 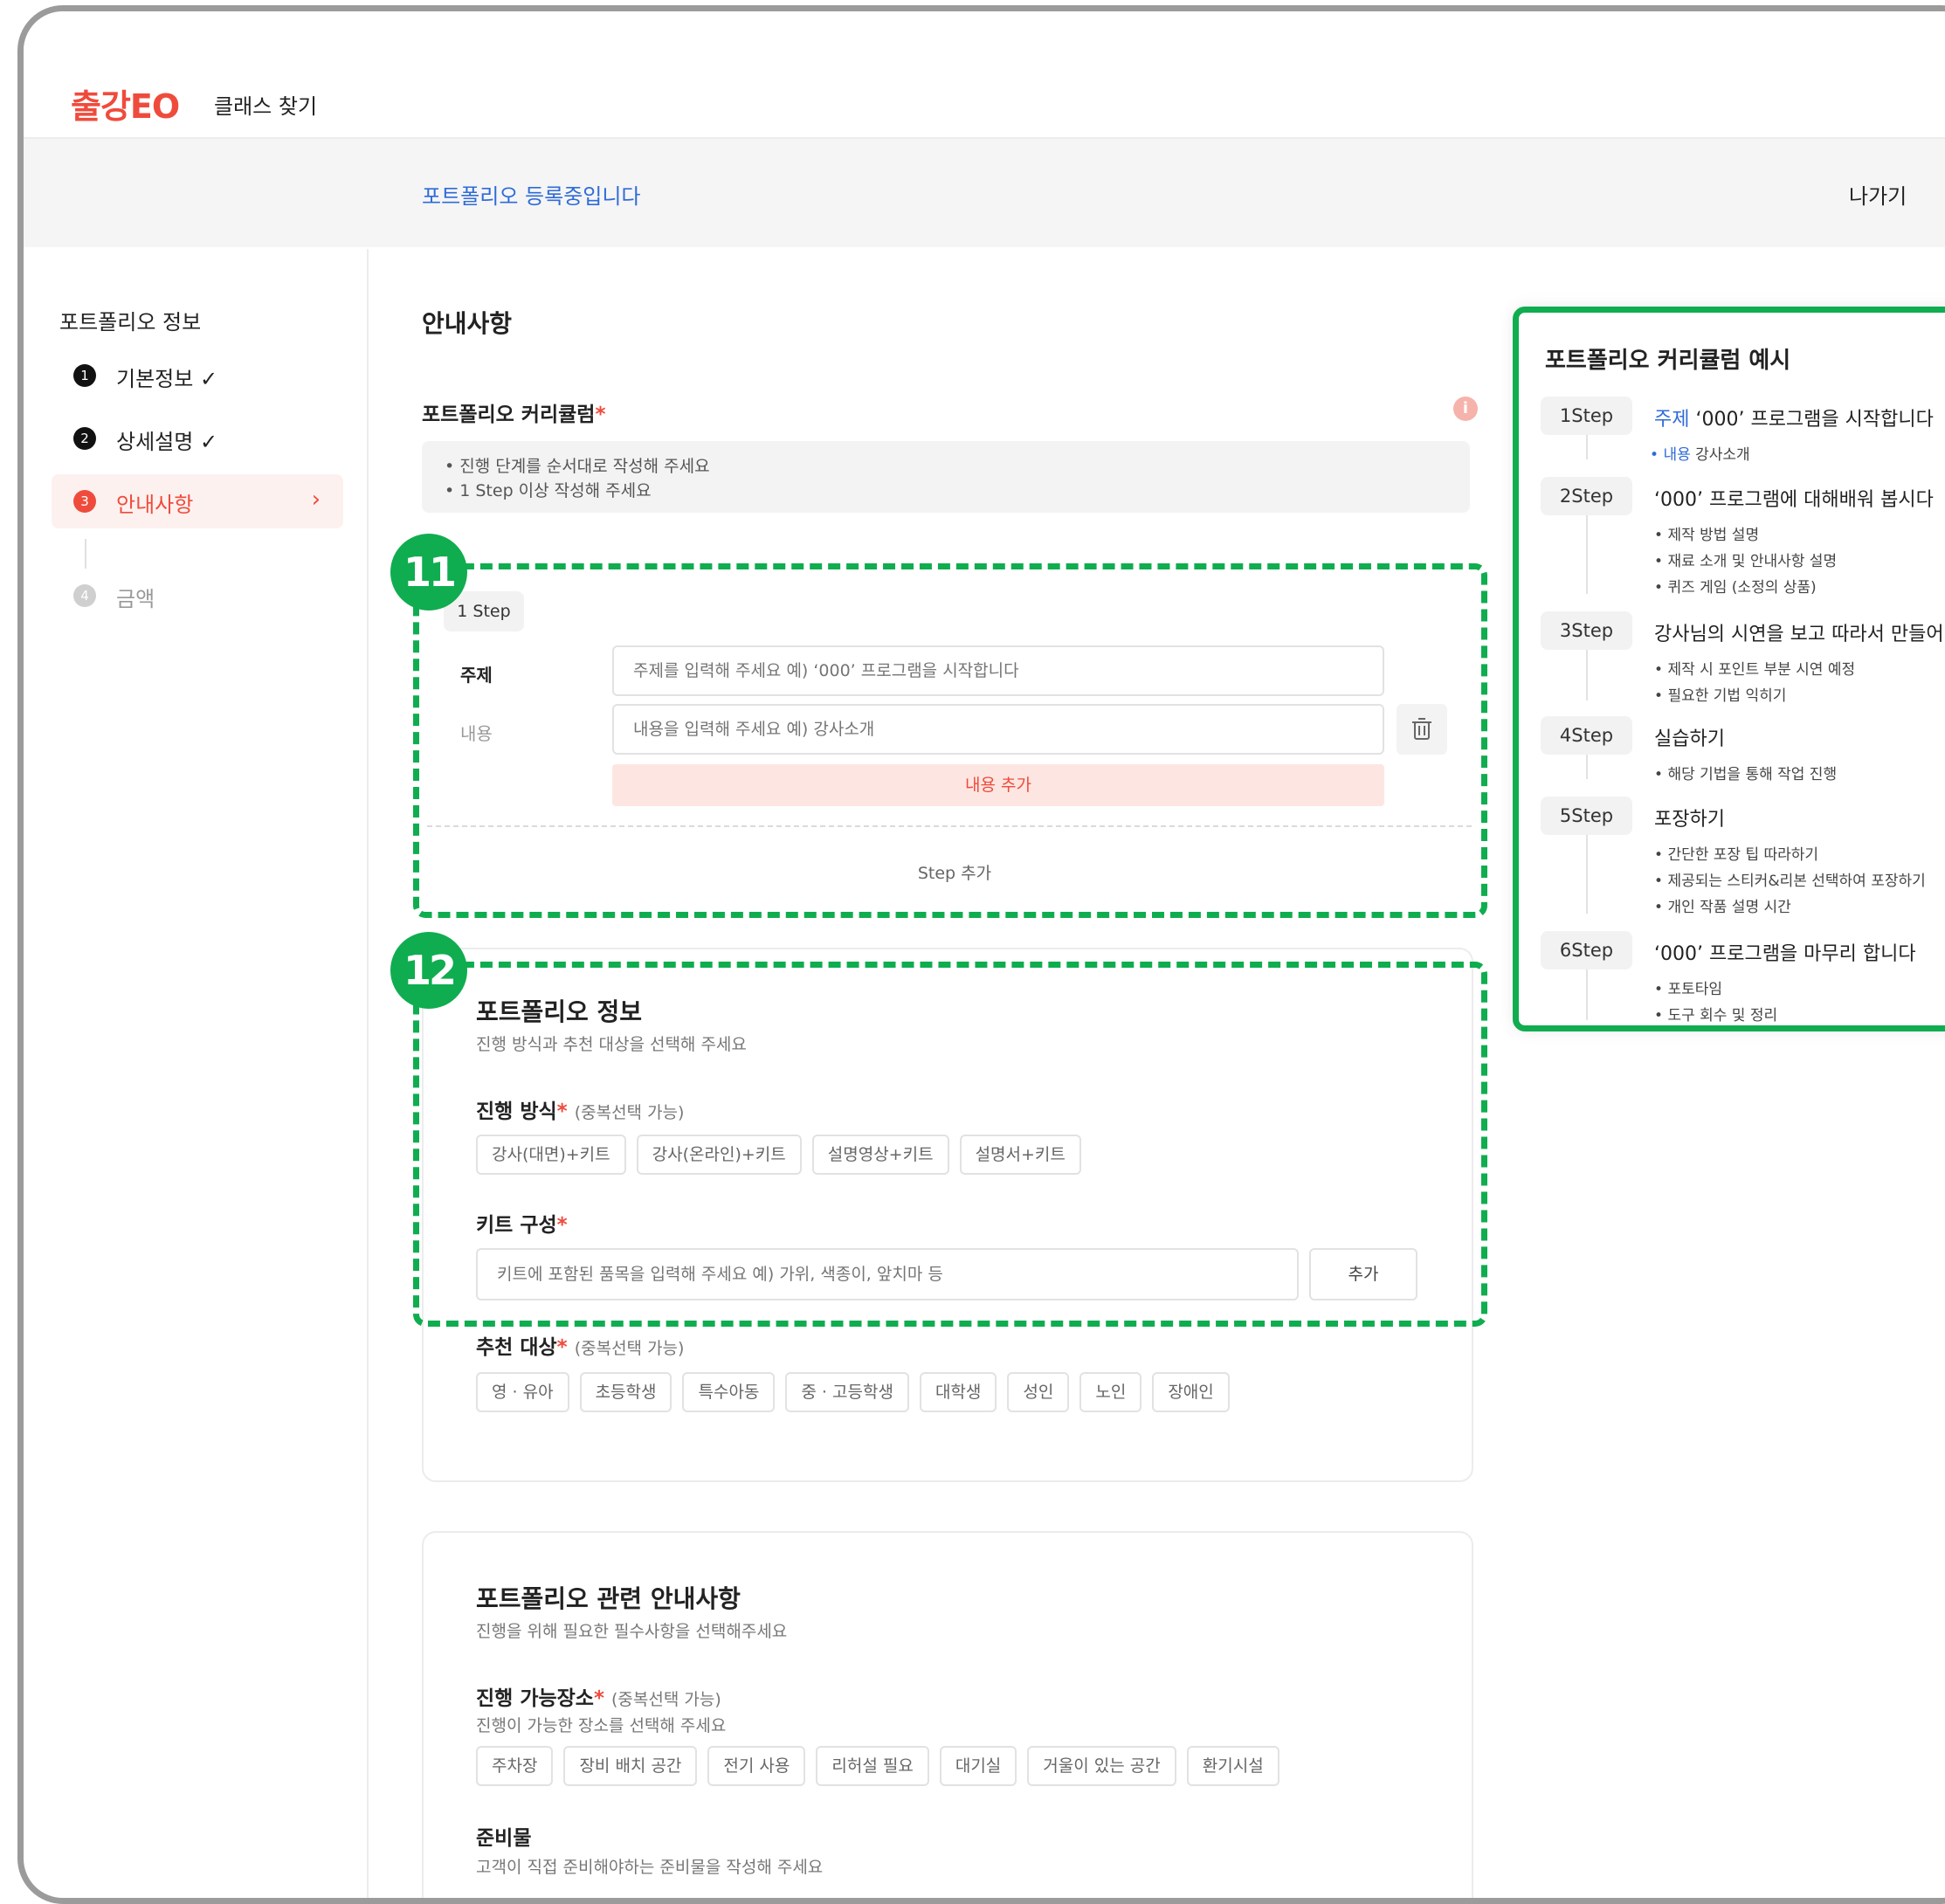 I want to click on place-chip: 거울이 있는 공간, so click(x=1101, y=1766).